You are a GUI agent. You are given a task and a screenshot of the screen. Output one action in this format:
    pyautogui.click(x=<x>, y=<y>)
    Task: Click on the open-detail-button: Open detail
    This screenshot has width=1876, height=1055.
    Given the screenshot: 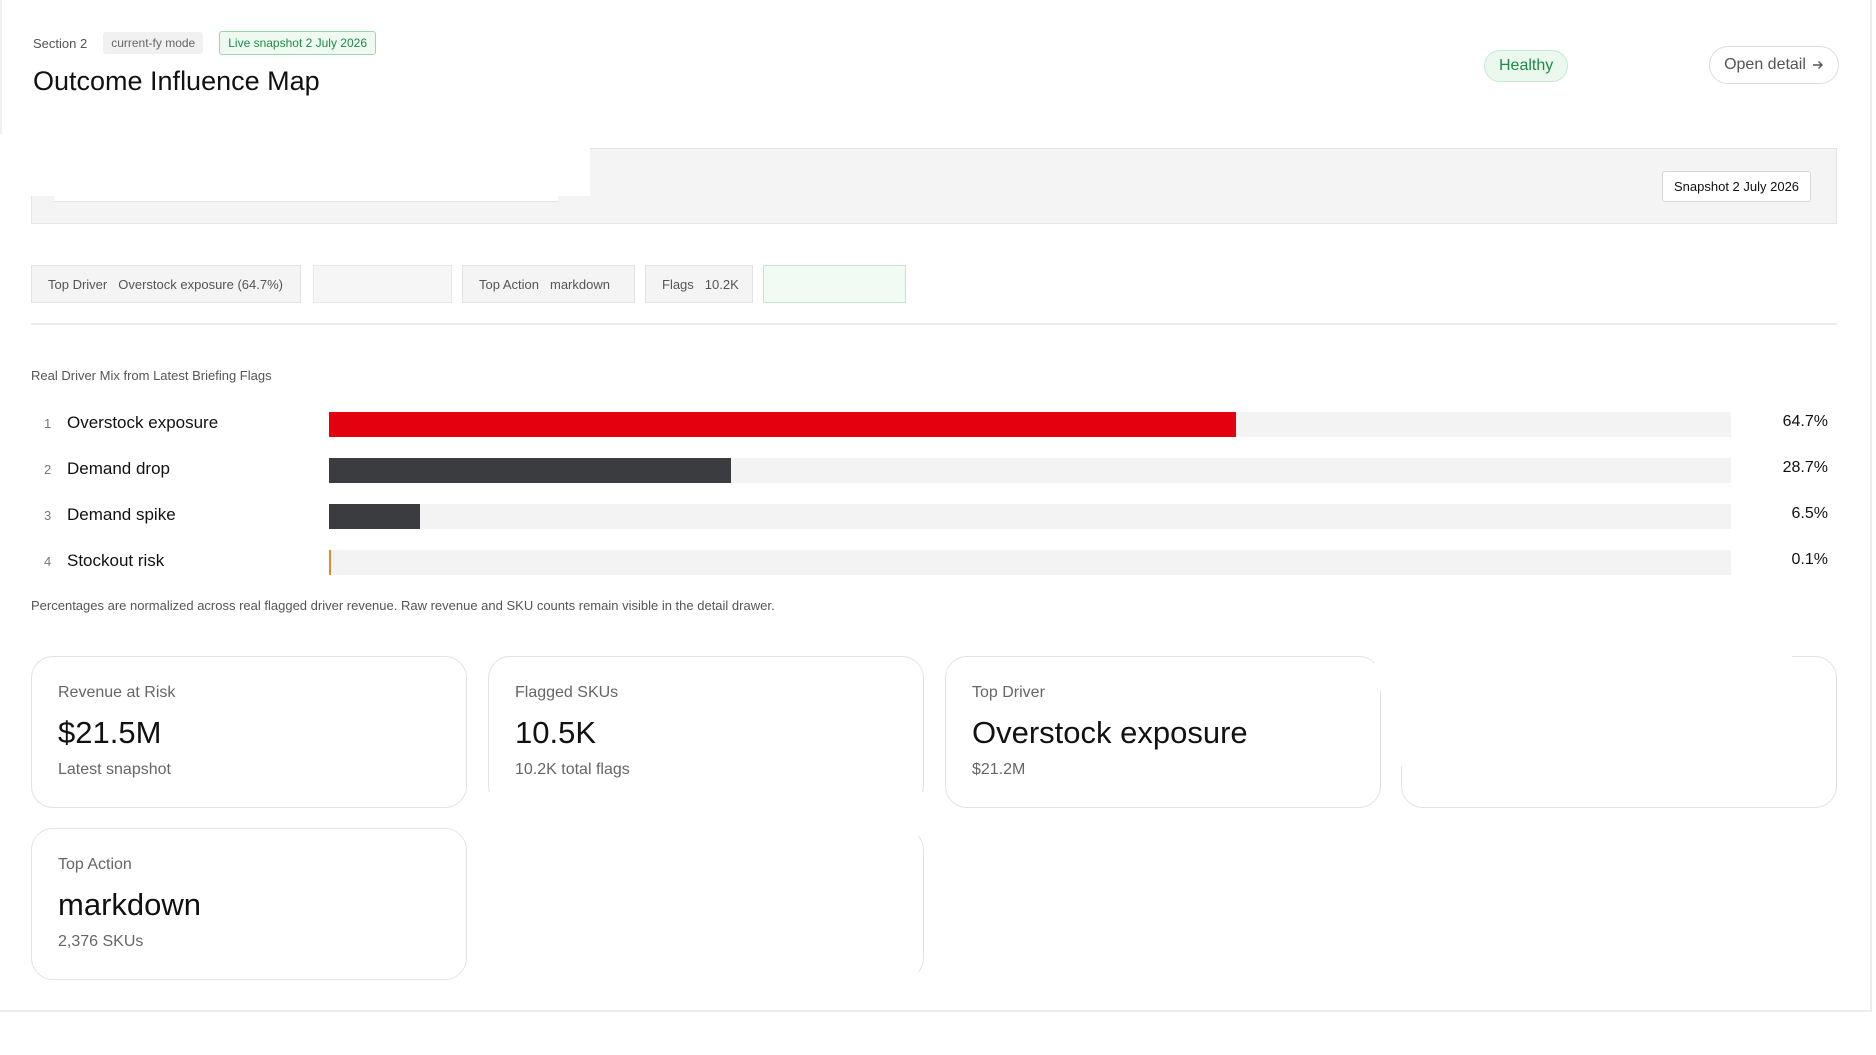 What is the action you would take?
    pyautogui.click(x=1774, y=65)
    